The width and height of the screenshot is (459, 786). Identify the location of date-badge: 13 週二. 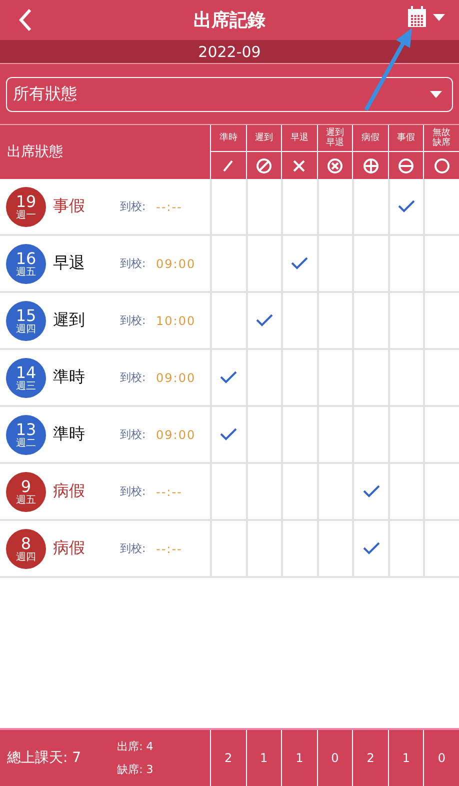
(26, 434).